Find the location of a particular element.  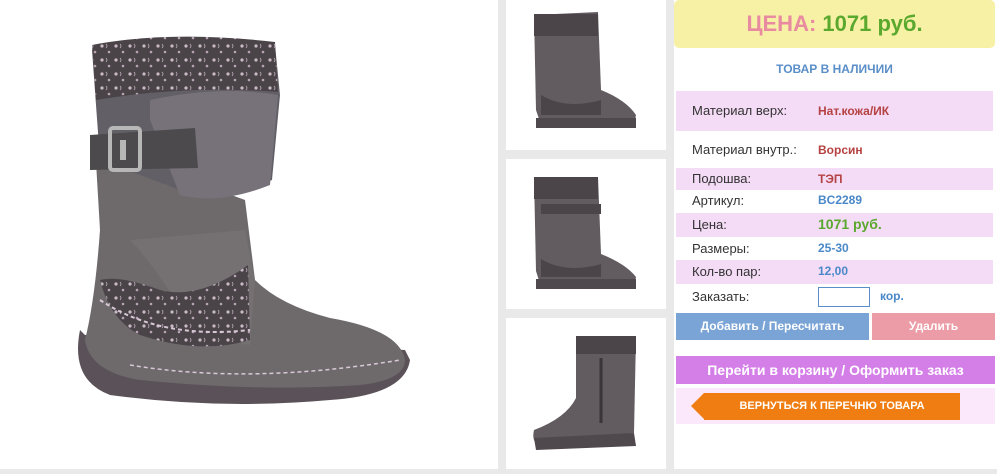

spec-value: BC2289 is located at coordinates (840, 200).